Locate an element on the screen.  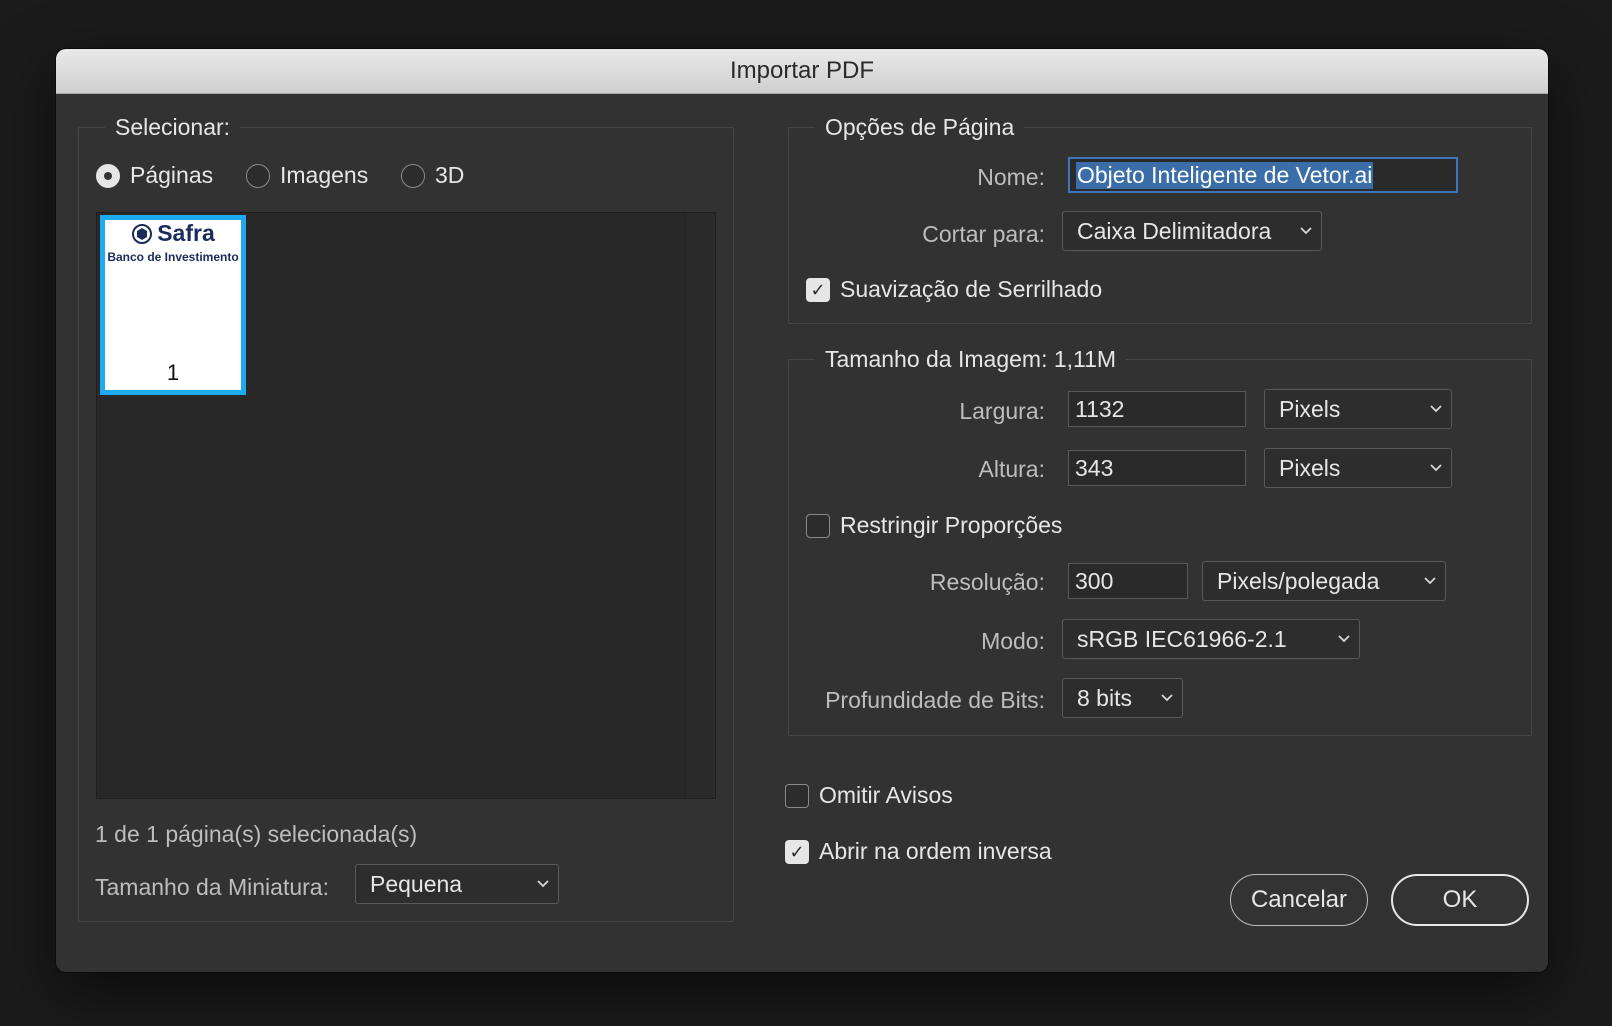
reverse-order-label: Abrir na ordem inversa is located at coordinates (935, 851).